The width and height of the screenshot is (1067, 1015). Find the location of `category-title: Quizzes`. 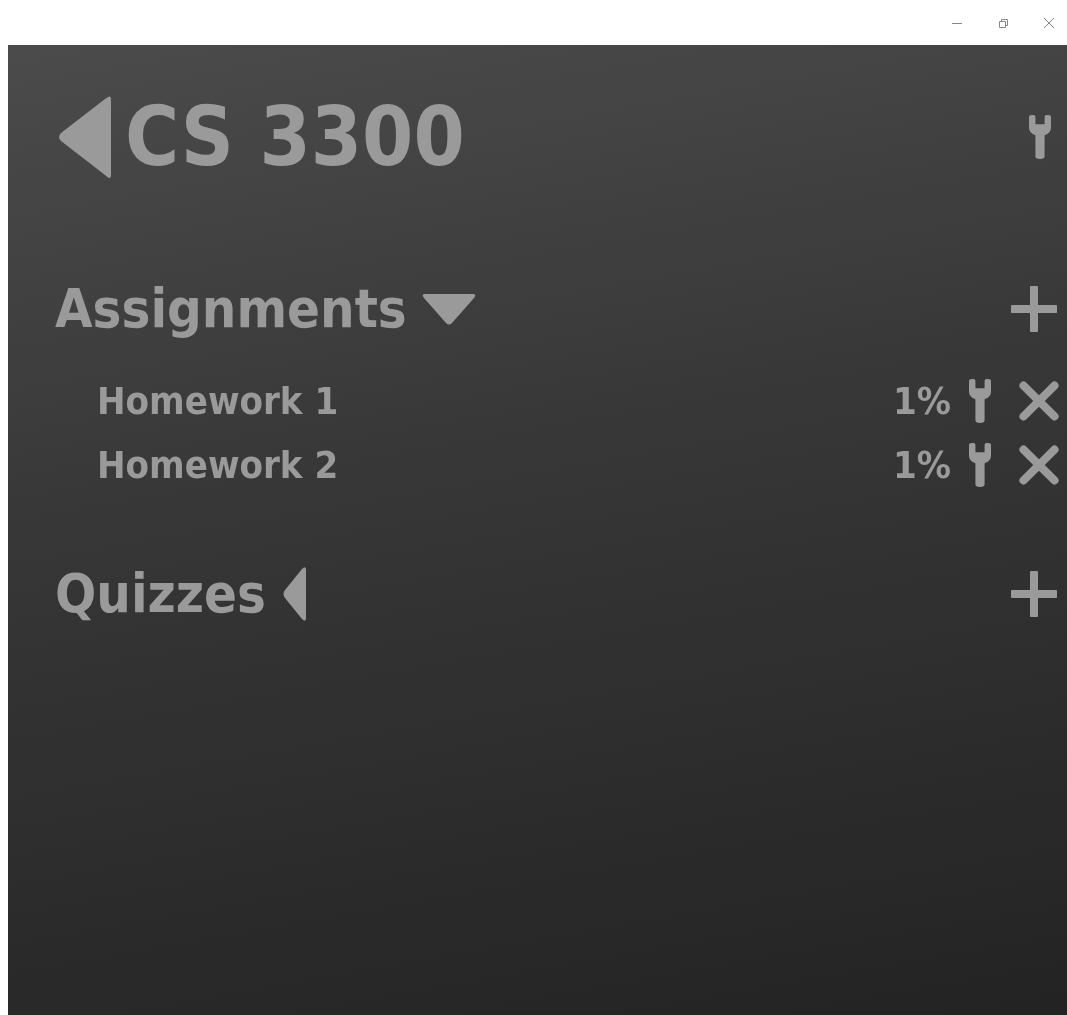

category-title: Quizzes is located at coordinates (160, 594).